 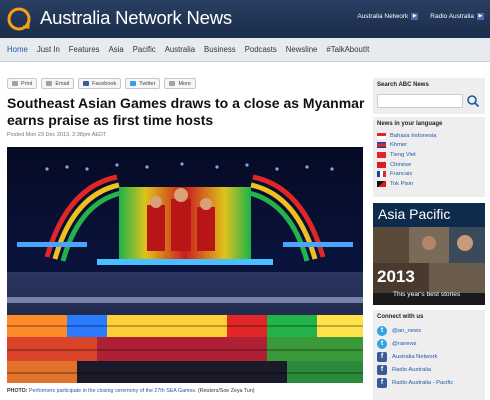 I want to click on promo-title: Asia Pacific, so click(x=414, y=214).